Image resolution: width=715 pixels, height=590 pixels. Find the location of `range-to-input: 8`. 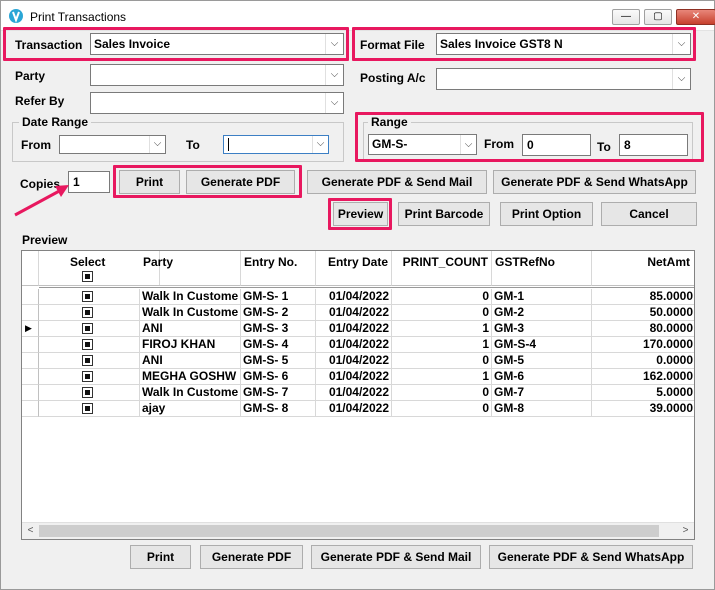

range-to-input: 8 is located at coordinates (653, 145).